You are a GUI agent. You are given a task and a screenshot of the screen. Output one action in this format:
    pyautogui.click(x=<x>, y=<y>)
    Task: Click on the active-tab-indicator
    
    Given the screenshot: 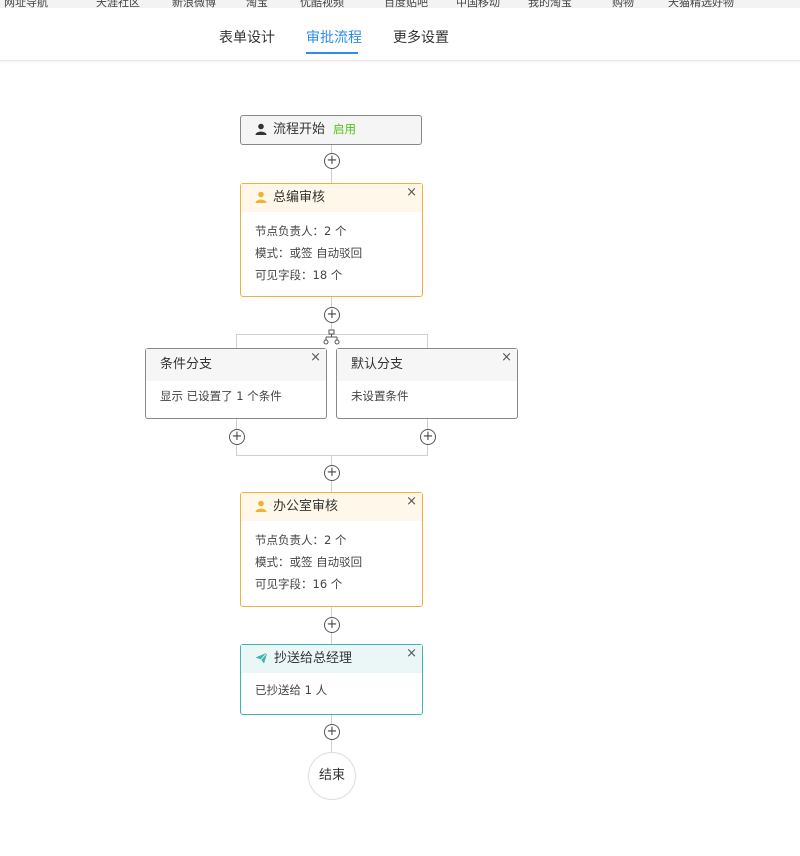 What is the action you would take?
    pyautogui.click(x=332, y=53)
    